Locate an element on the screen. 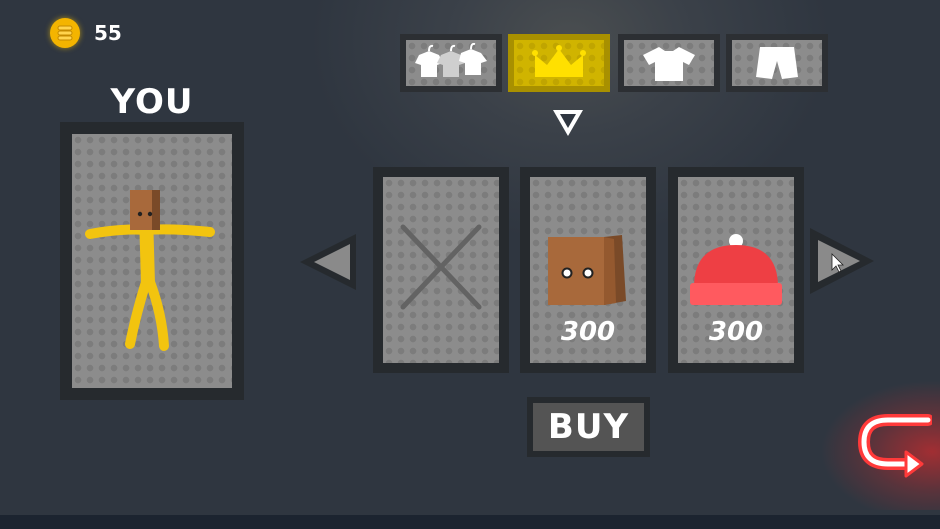 The height and width of the screenshot is (529, 940). crown-icon is located at coordinates (559, 61).